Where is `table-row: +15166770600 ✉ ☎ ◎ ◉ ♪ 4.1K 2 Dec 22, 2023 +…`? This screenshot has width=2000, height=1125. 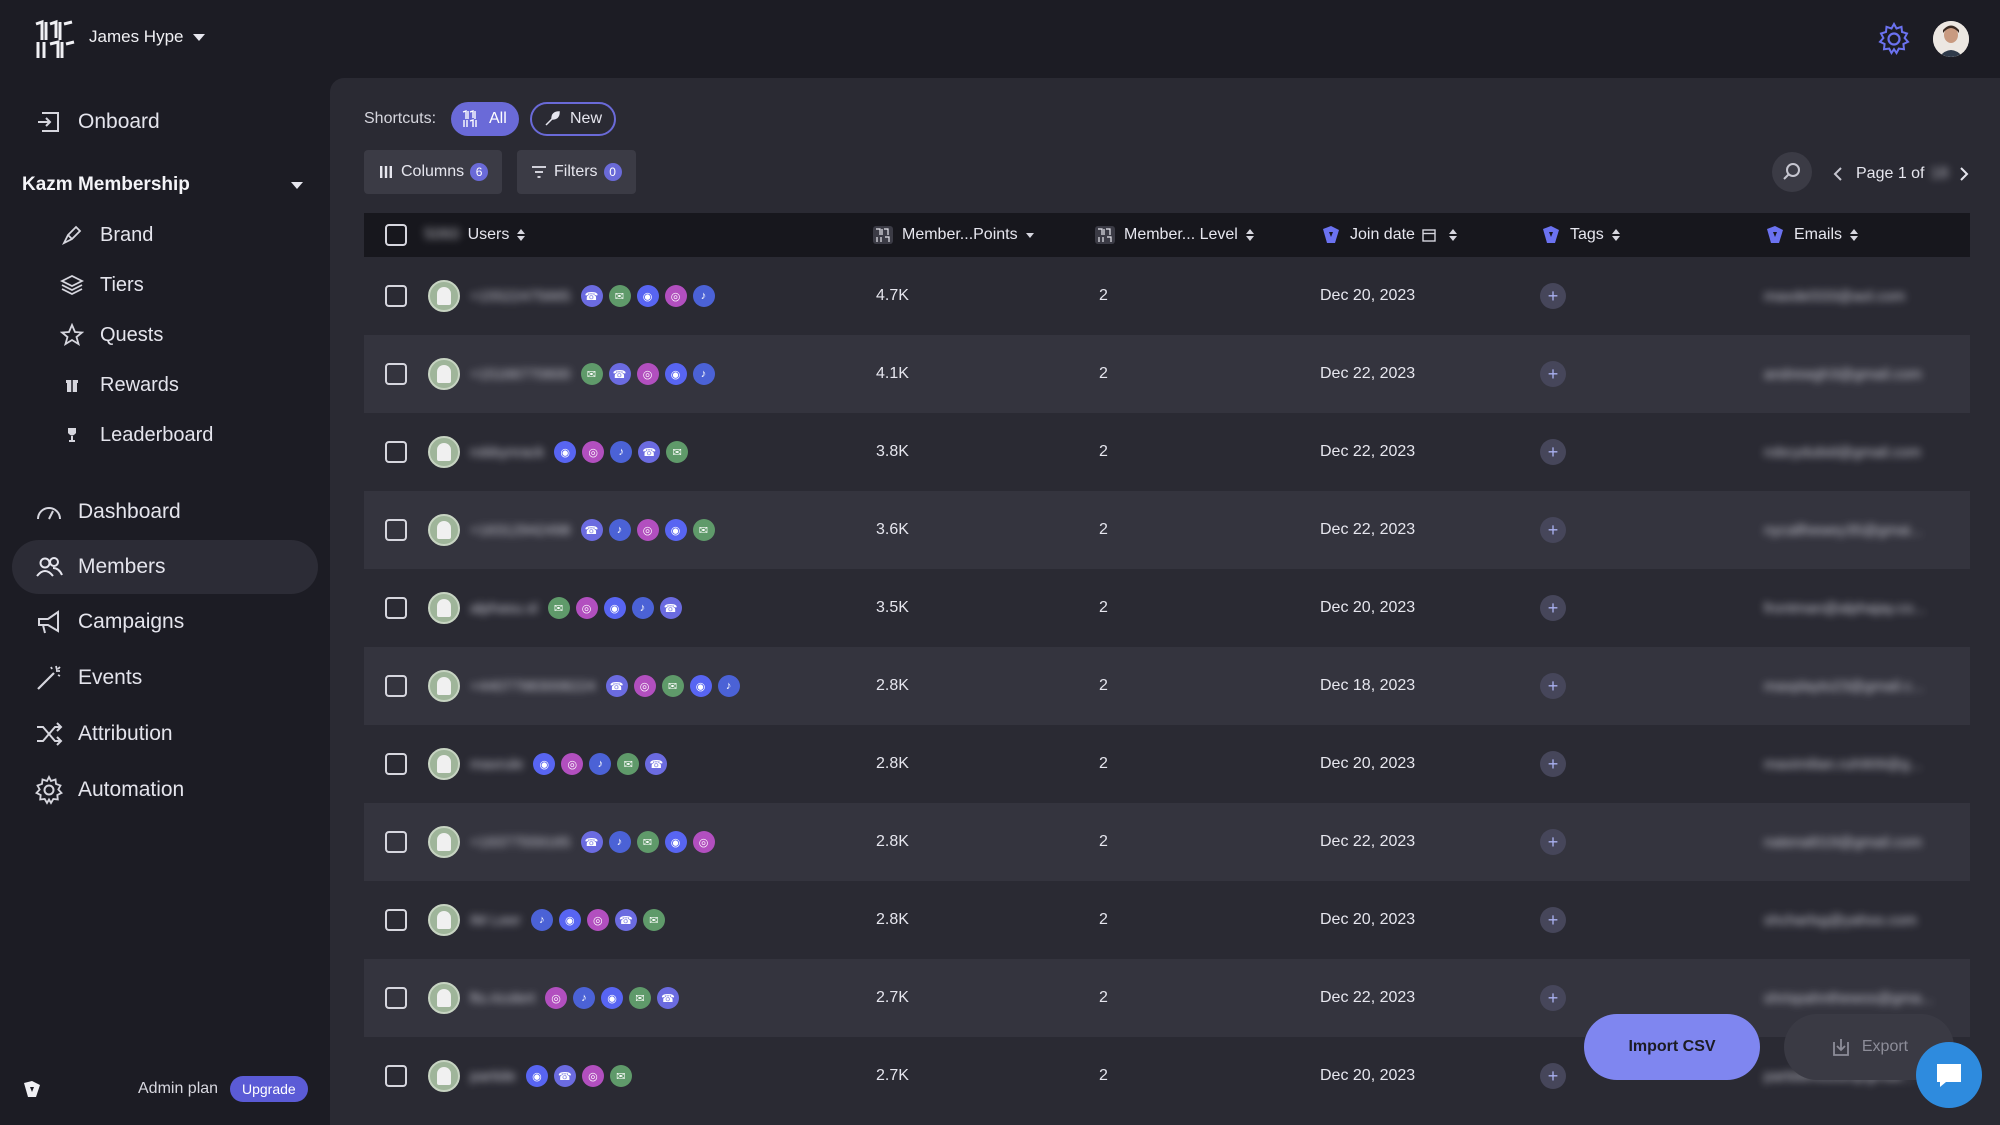
table-row: +15166770600 ✉ ☎ ◎ ◉ ♪ 4.1K 2 Dec 22, 2023 +… is located at coordinates (1167, 374).